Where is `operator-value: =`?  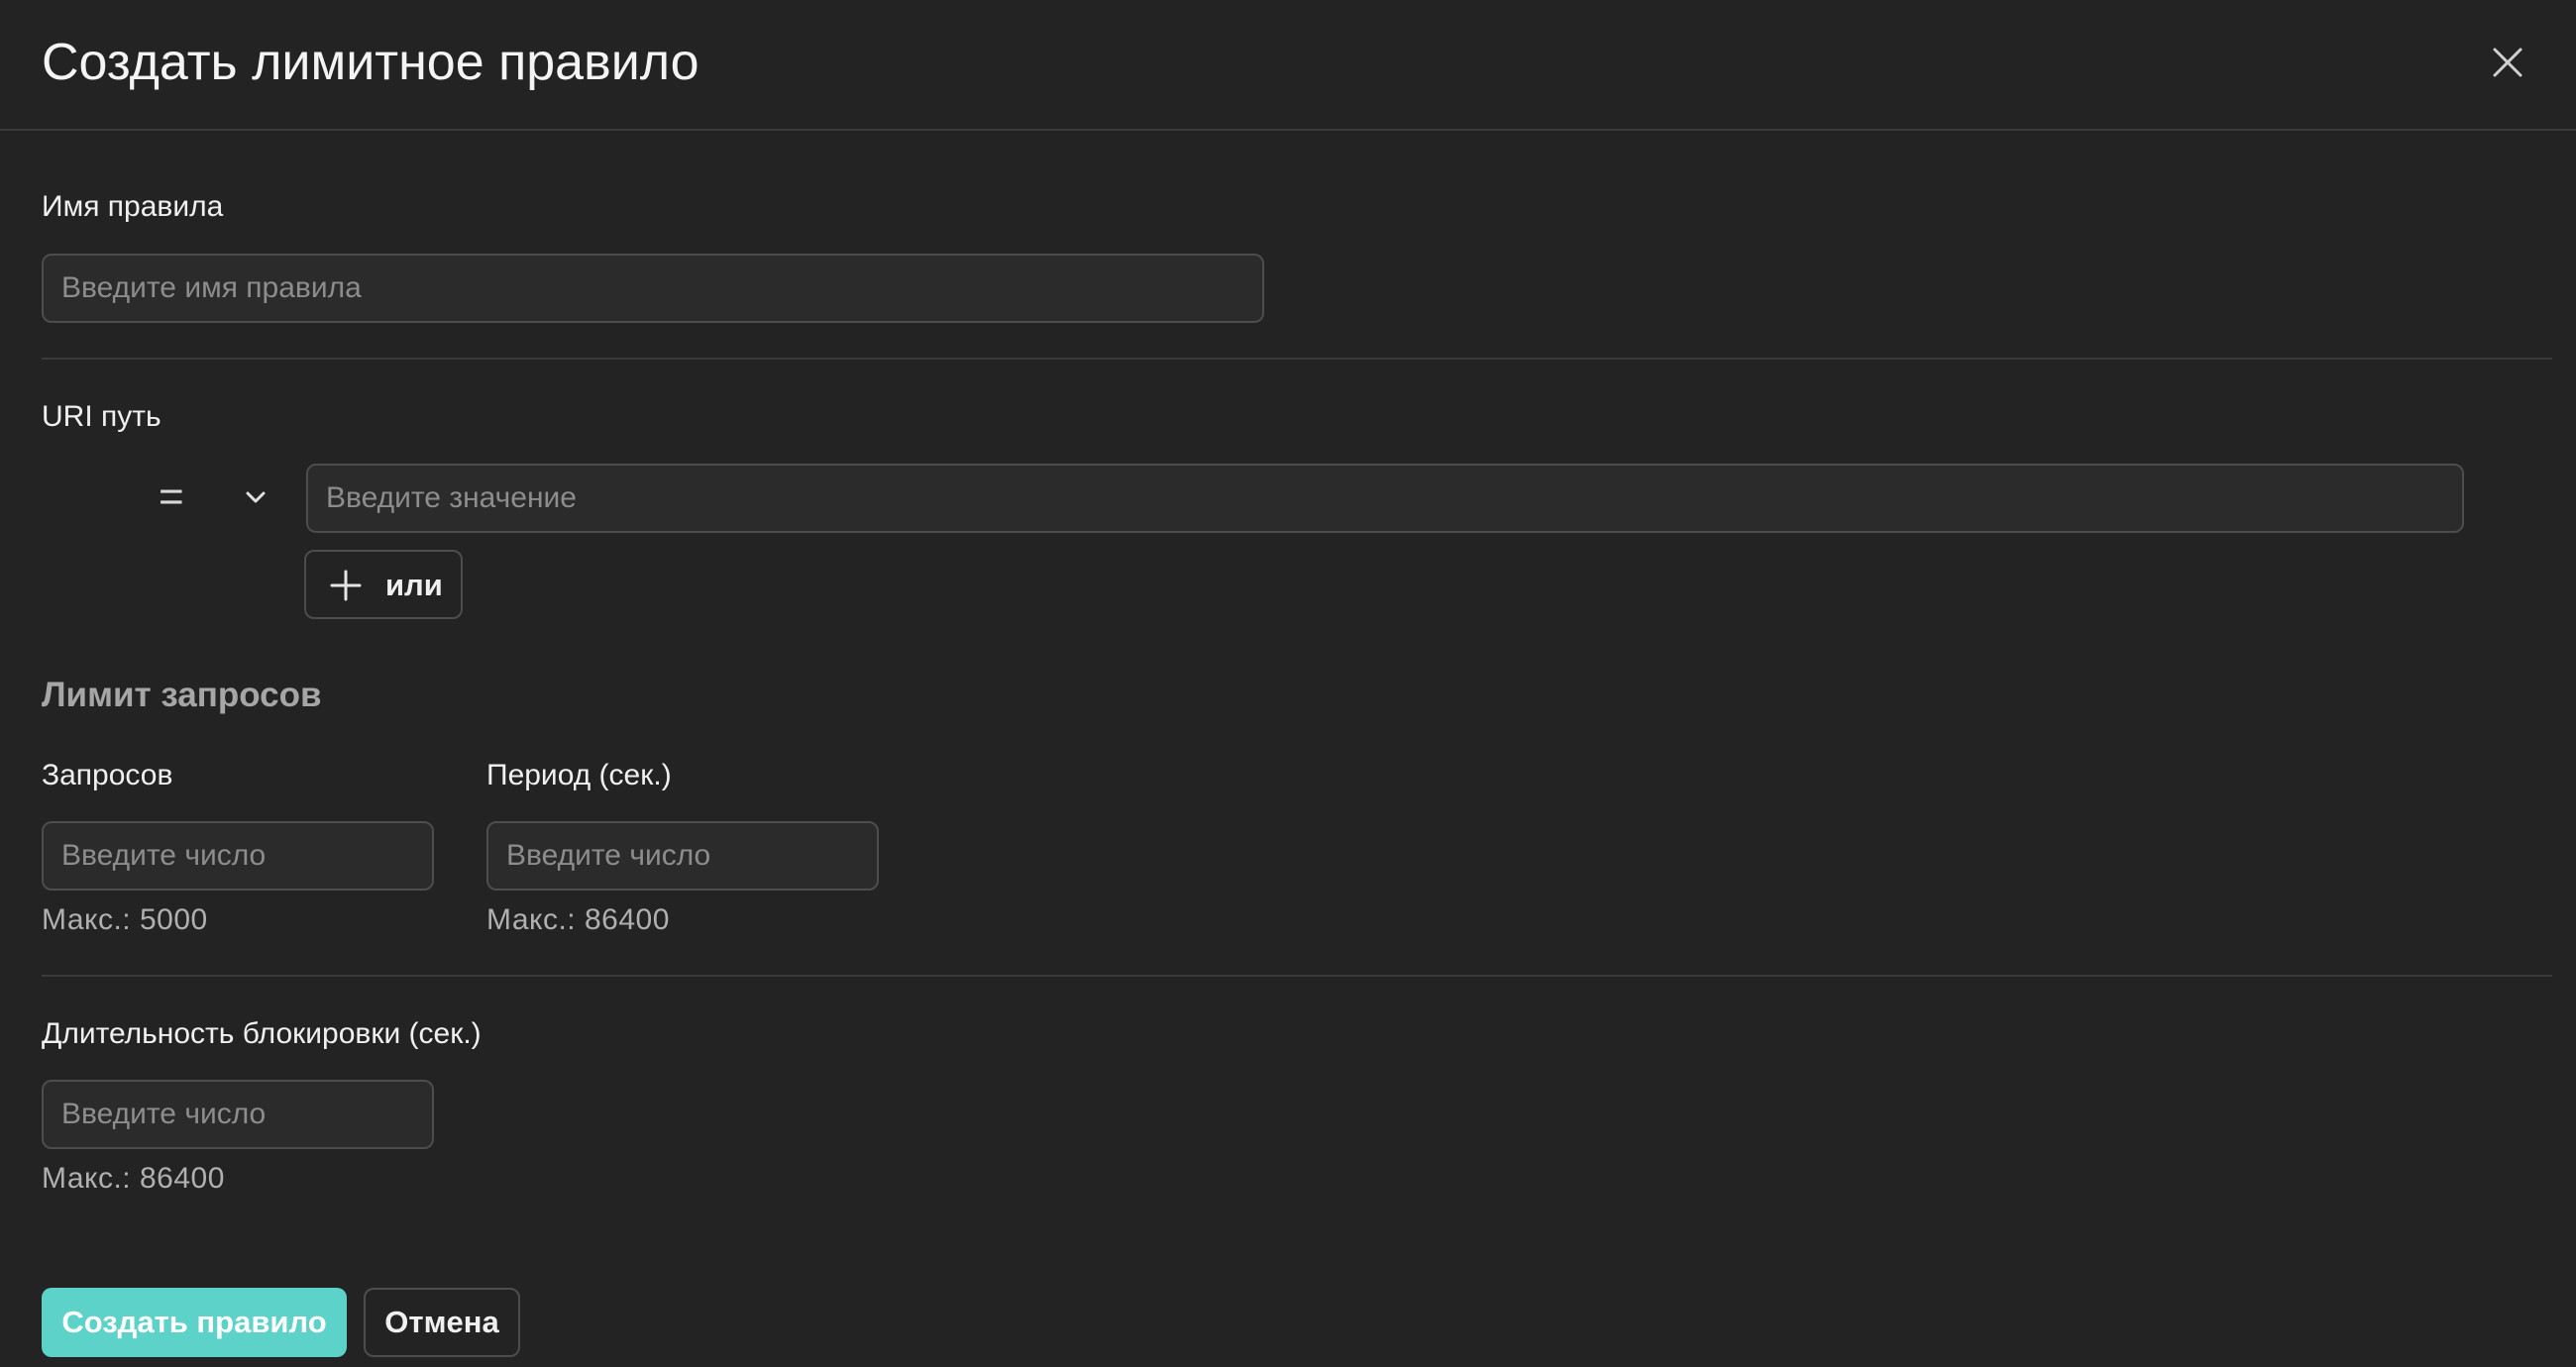
operator-value: = is located at coordinates (171, 497).